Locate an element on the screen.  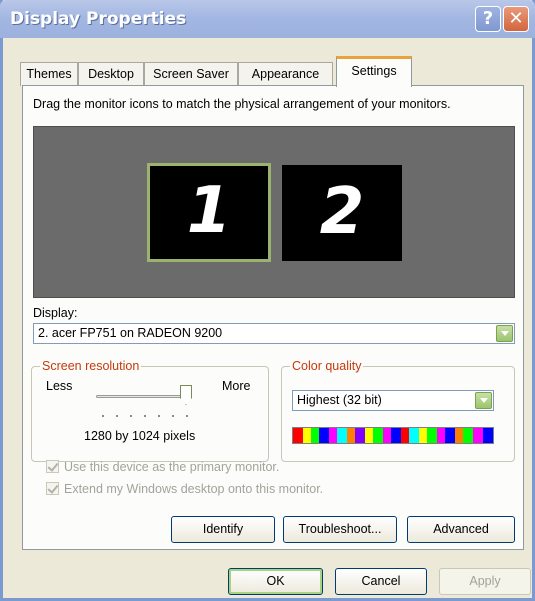
display-select: 2. acer FP751 on RADEON 9200 is located at coordinates (274, 333).